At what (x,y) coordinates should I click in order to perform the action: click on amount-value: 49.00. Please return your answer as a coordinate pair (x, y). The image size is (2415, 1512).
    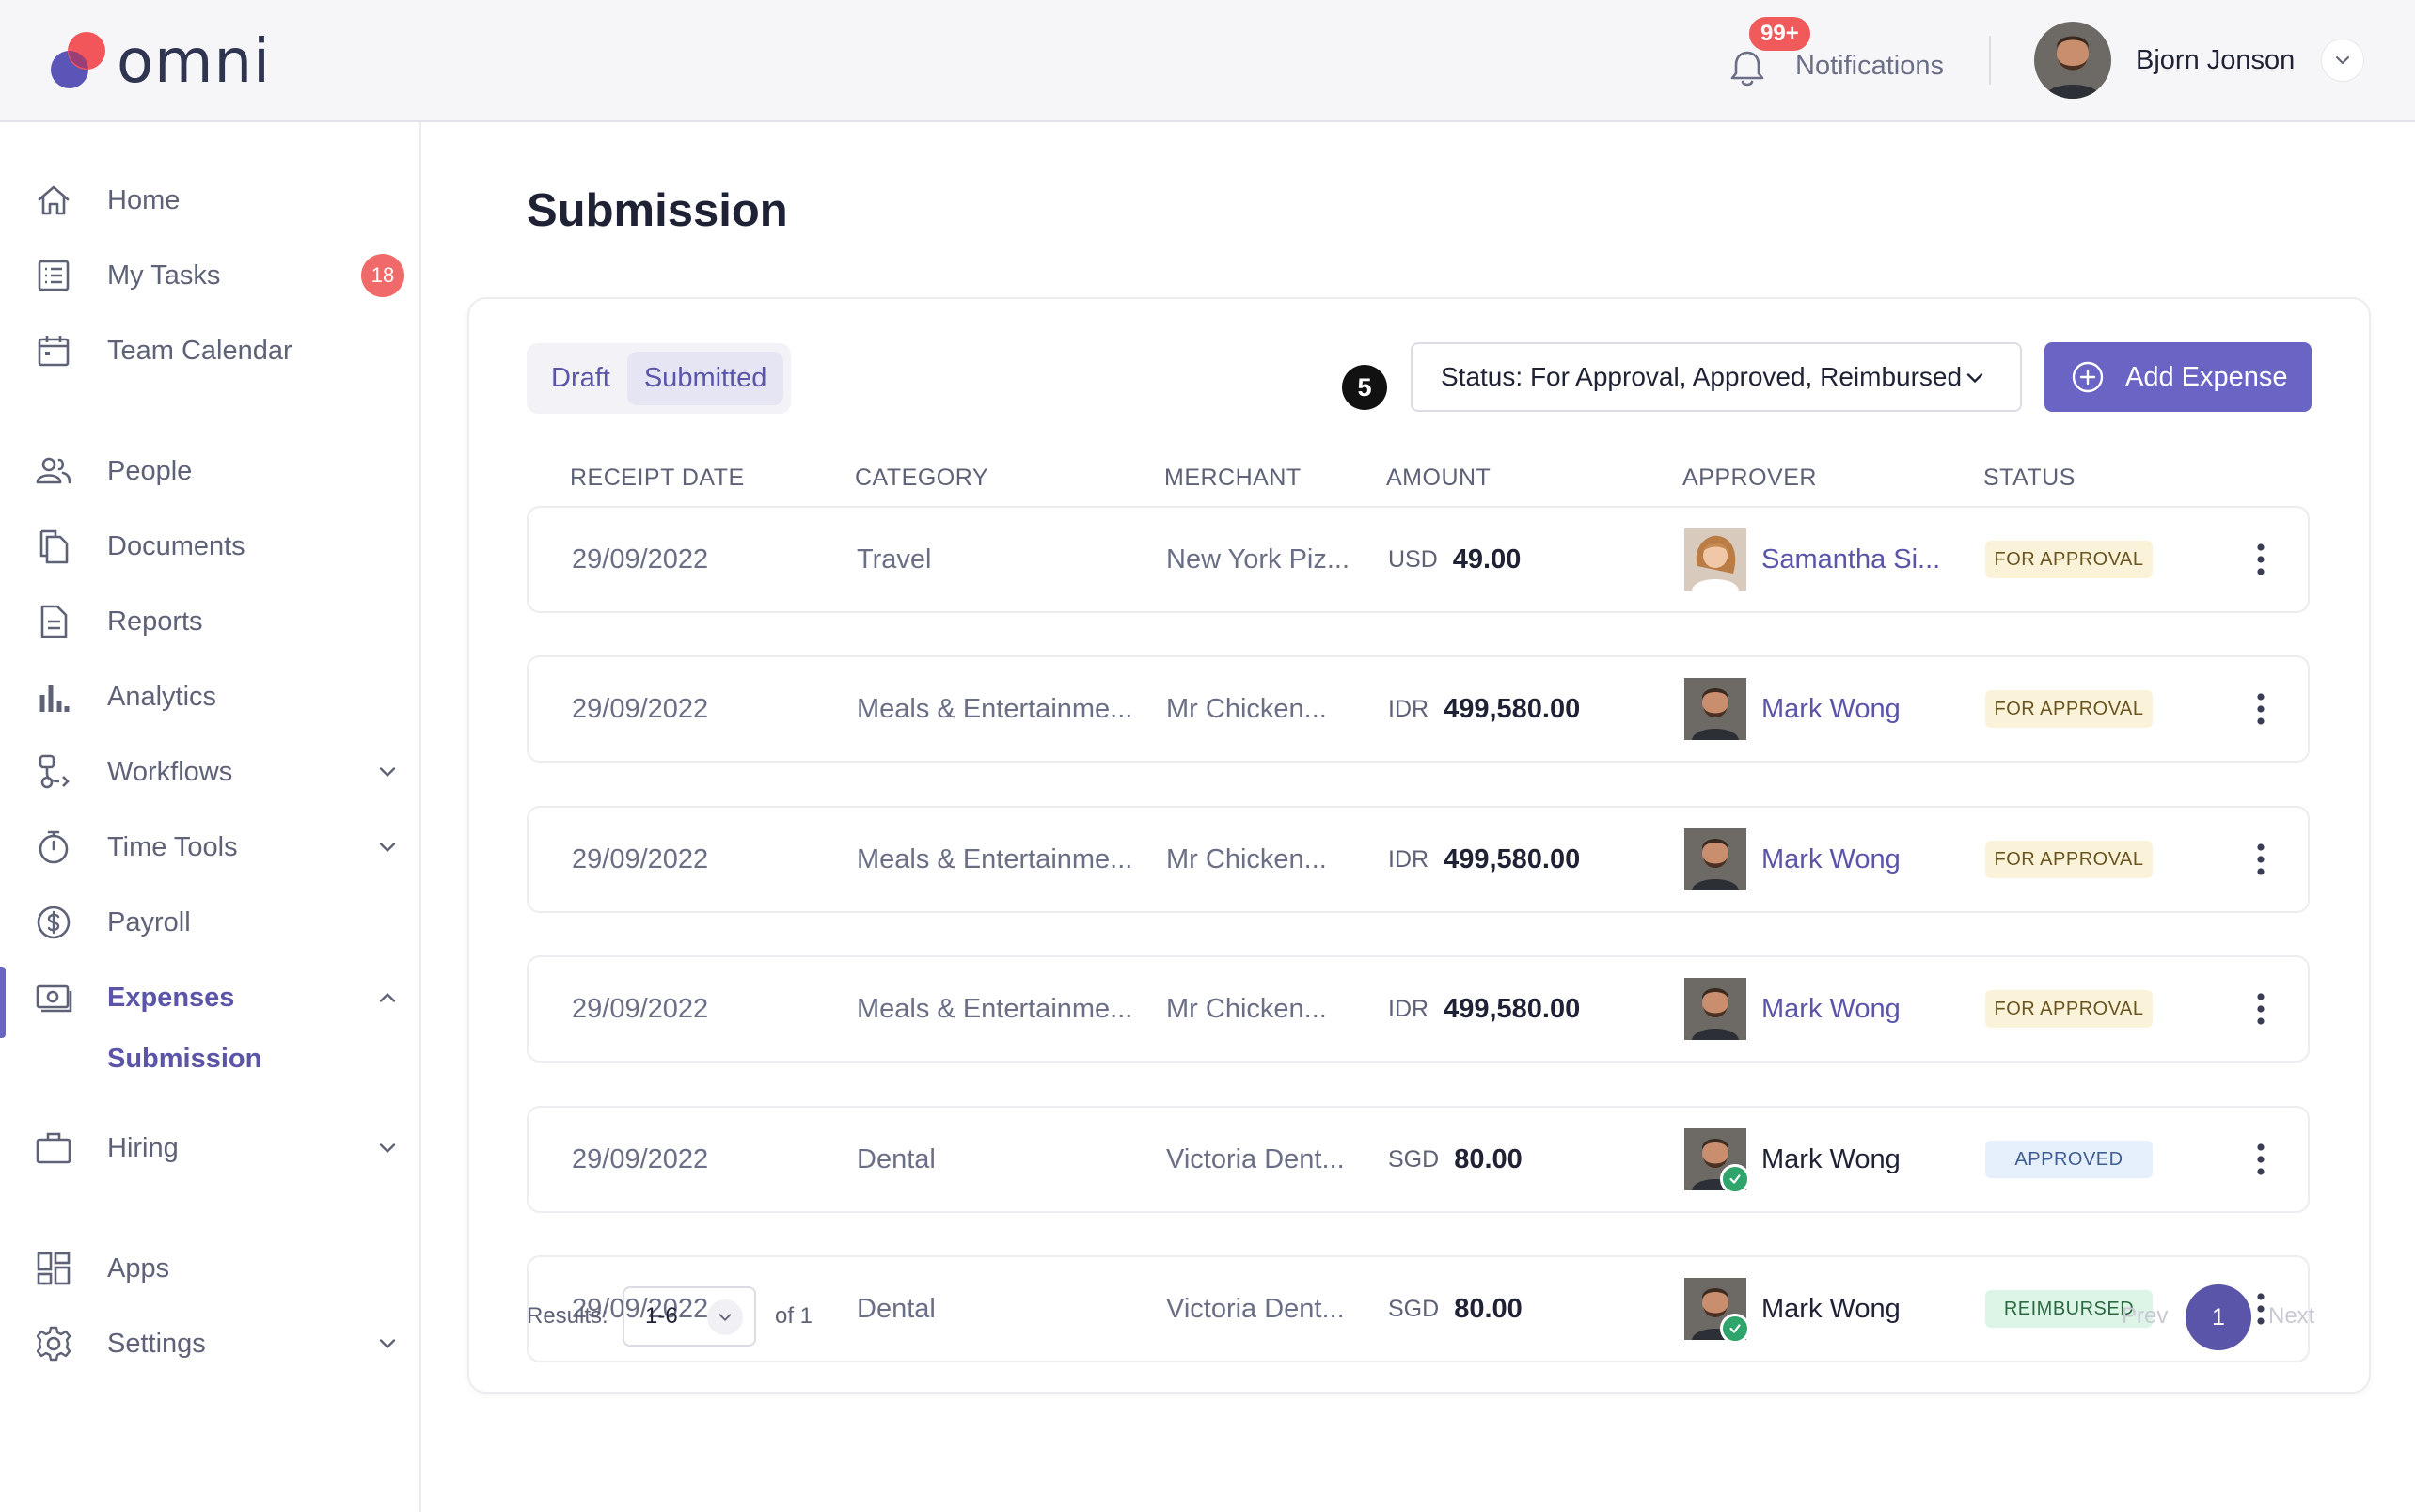
    Looking at the image, I should click on (1487, 559).